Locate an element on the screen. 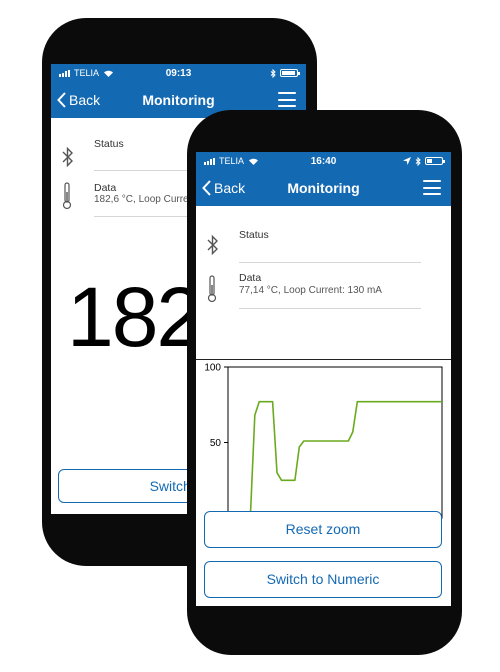 This screenshot has height=672, width=500. y-tick-label: 100 is located at coordinates (212, 368).